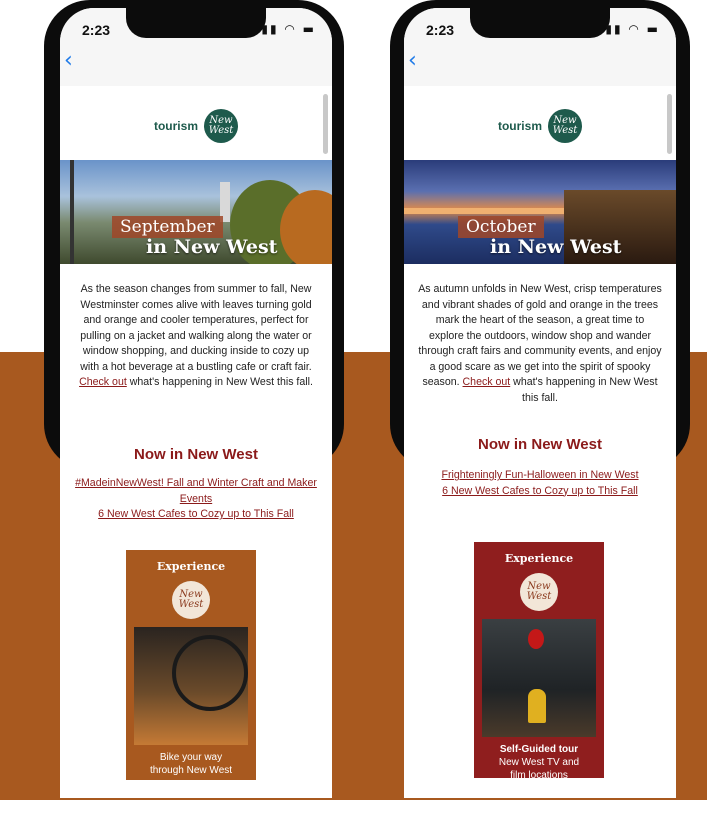  What do you see at coordinates (191, 770) in the screenshot?
I see `caption-line: through New West` at bounding box center [191, 770].